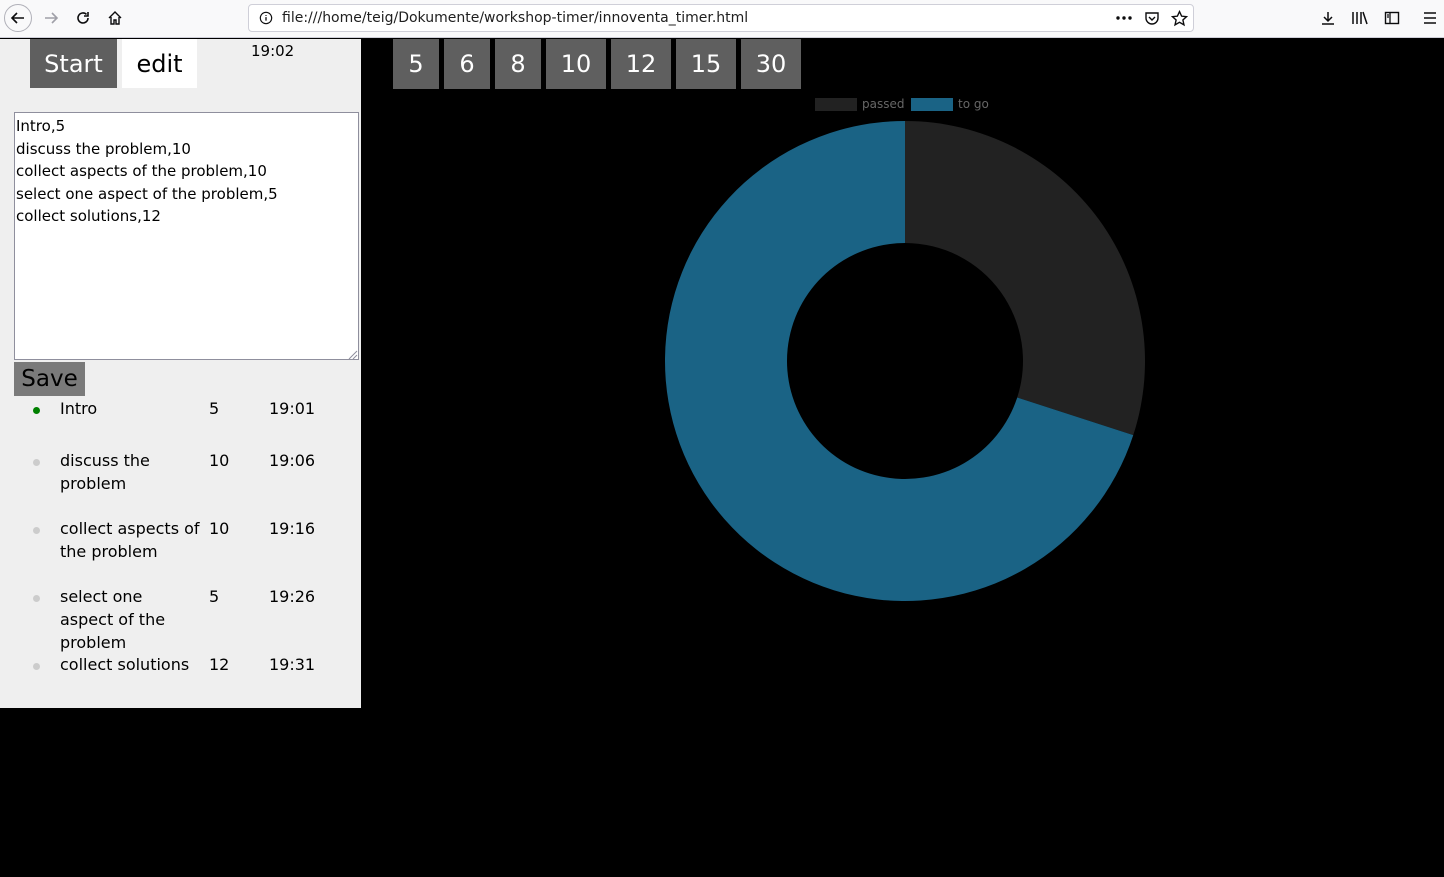  Describe the element at coordinates (771, 64) in the screenshot. I see `quick-minutes-button: 30` at that location.